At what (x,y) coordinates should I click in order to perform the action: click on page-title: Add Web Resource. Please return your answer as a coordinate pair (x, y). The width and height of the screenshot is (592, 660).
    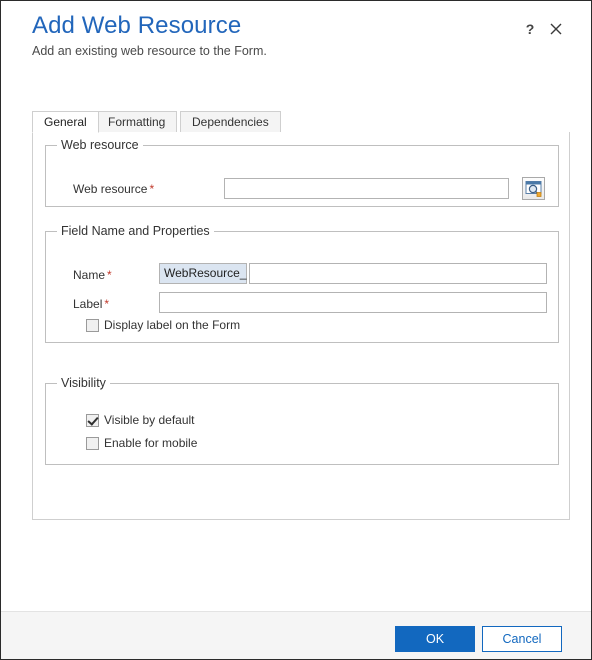
    Looking at the image, I should click on (137, 25).